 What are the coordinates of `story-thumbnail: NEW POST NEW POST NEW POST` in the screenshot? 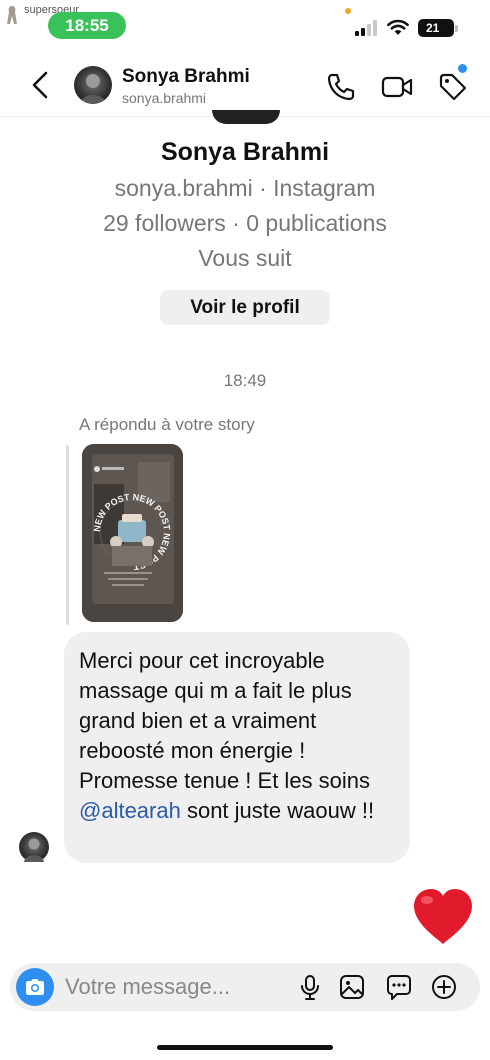 It's located at (132, 533).